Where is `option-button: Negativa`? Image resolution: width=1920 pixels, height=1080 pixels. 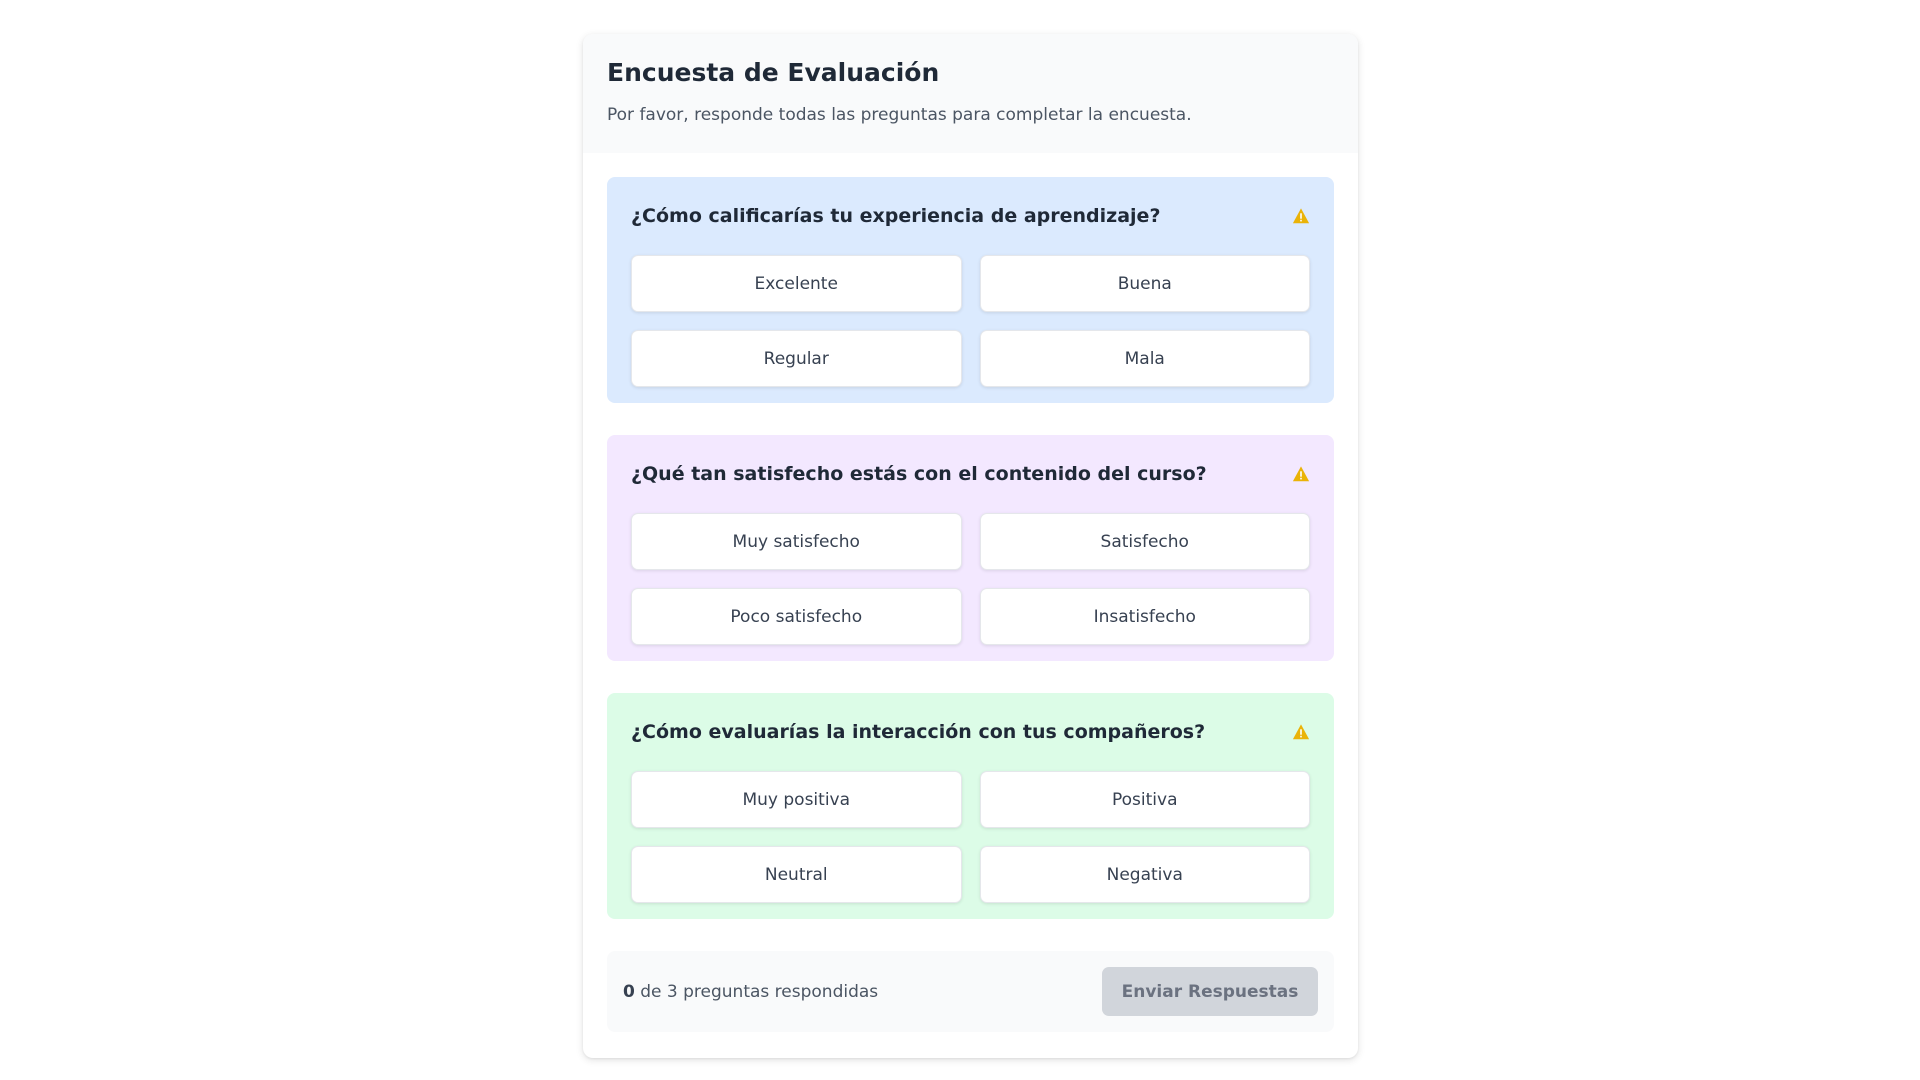
option-button: Negativa is located at coordinates (1144, 874).